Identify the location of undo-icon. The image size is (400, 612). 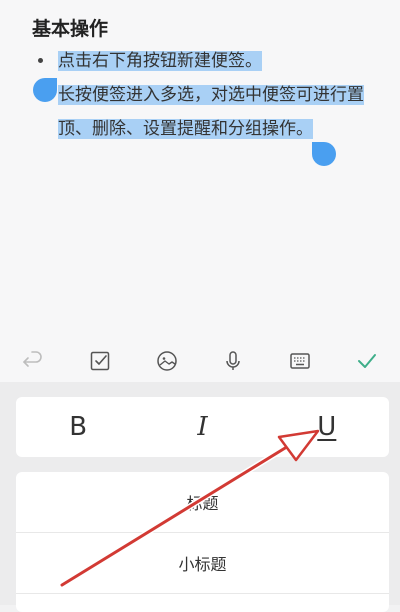
(33, 359).